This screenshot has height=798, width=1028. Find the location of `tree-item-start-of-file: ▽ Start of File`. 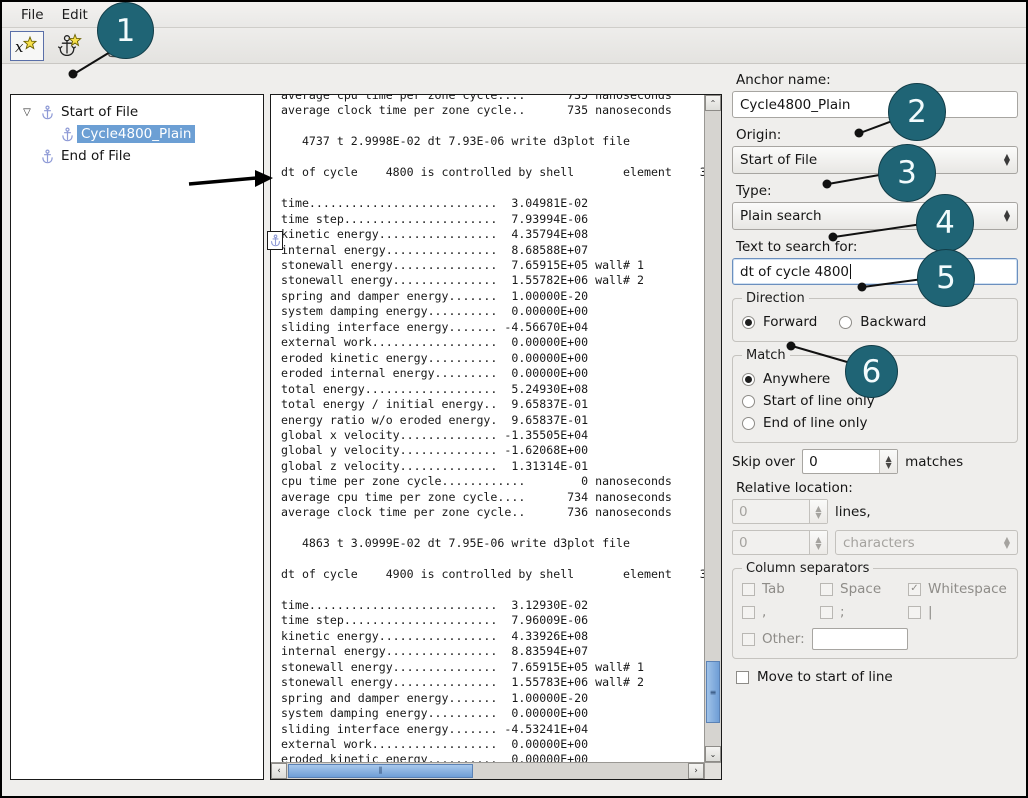

tree-item-start-of-file: ▽ Start of File is located at coordinates (137, 112).